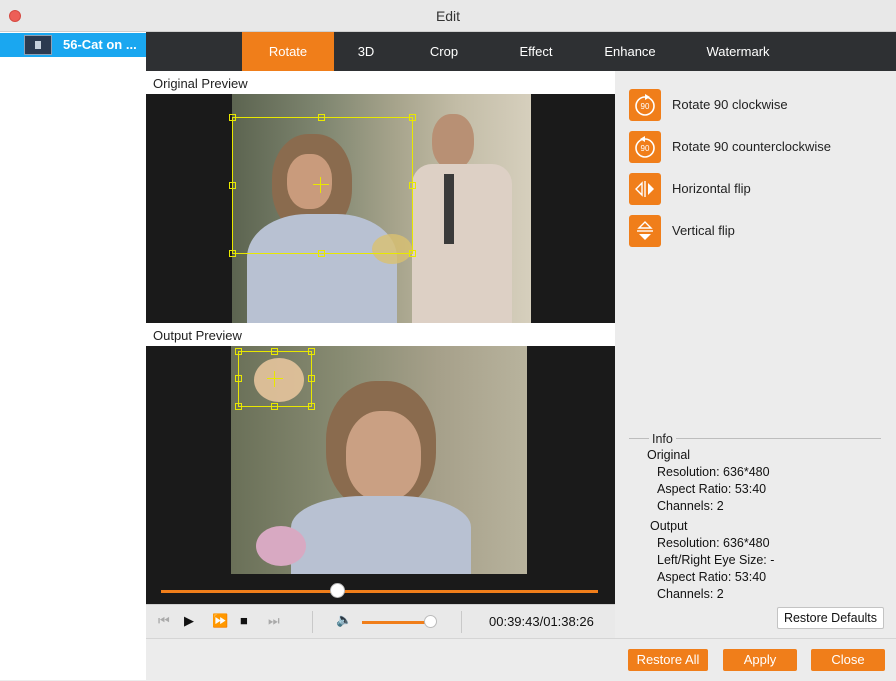 The height and width of the screenshot is (681, 896). I want to click on tab-rotate: Rotate, so click(288, 51).